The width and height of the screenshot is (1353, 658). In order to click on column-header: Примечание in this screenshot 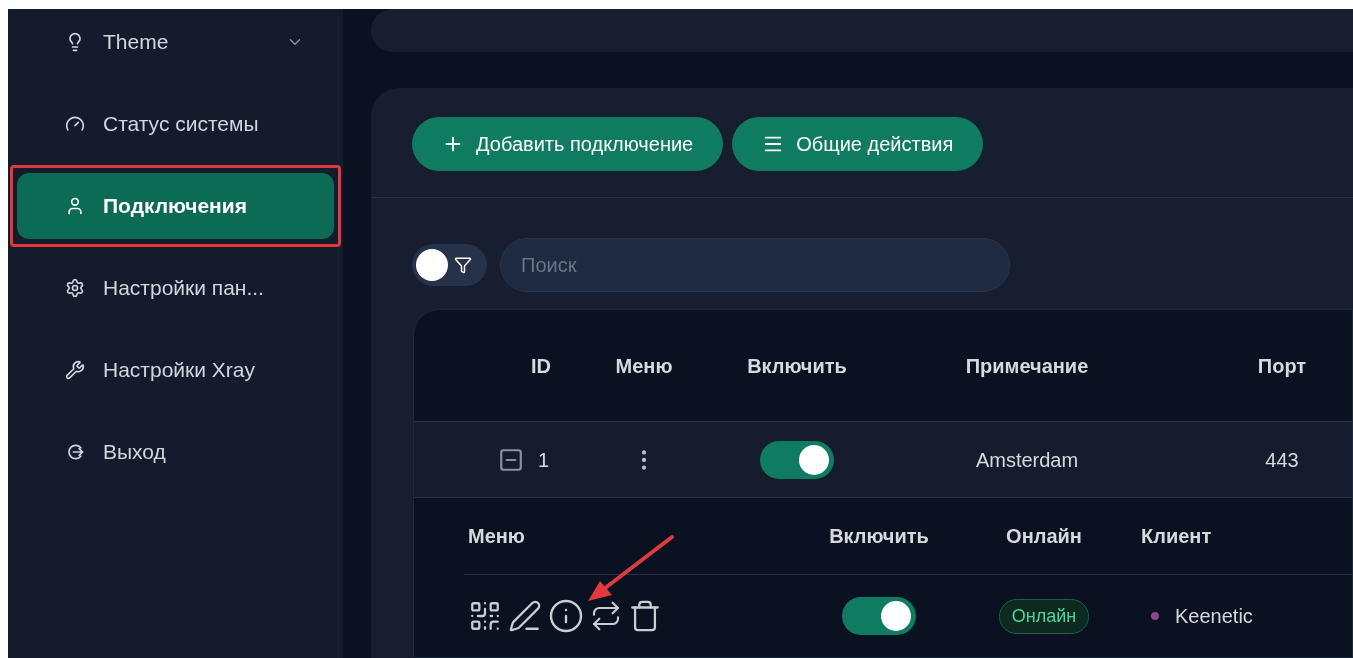, I will do `click(1027, 366)`.